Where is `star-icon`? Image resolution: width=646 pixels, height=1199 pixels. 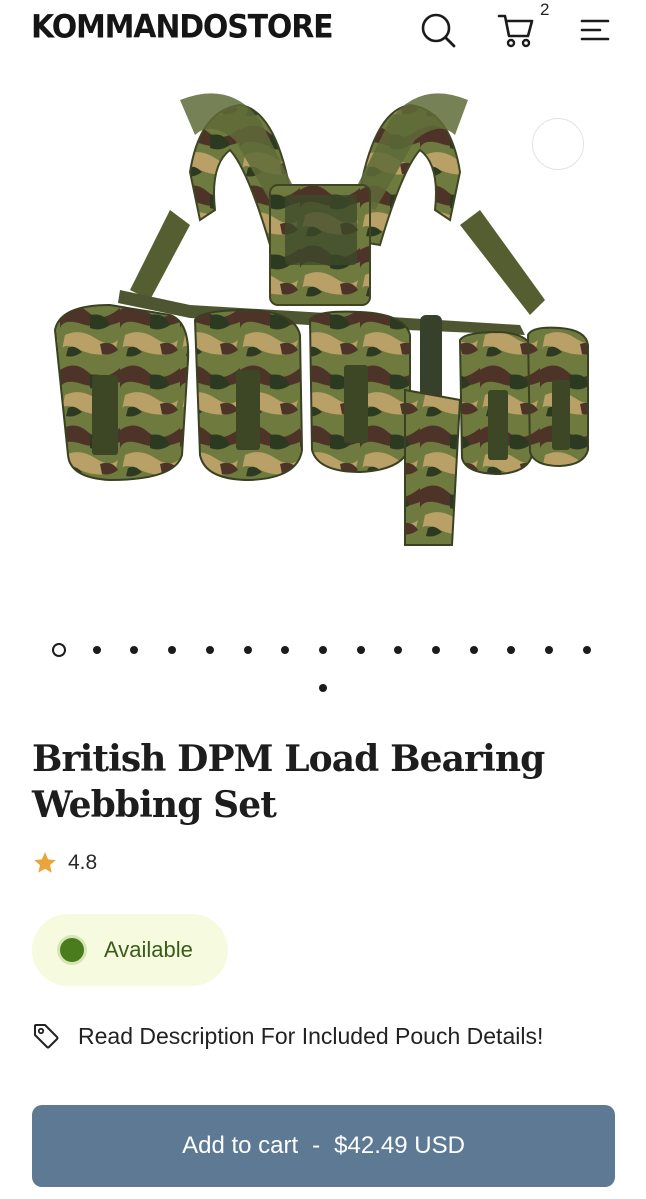 star-icon is located at coordinates (45, 862).